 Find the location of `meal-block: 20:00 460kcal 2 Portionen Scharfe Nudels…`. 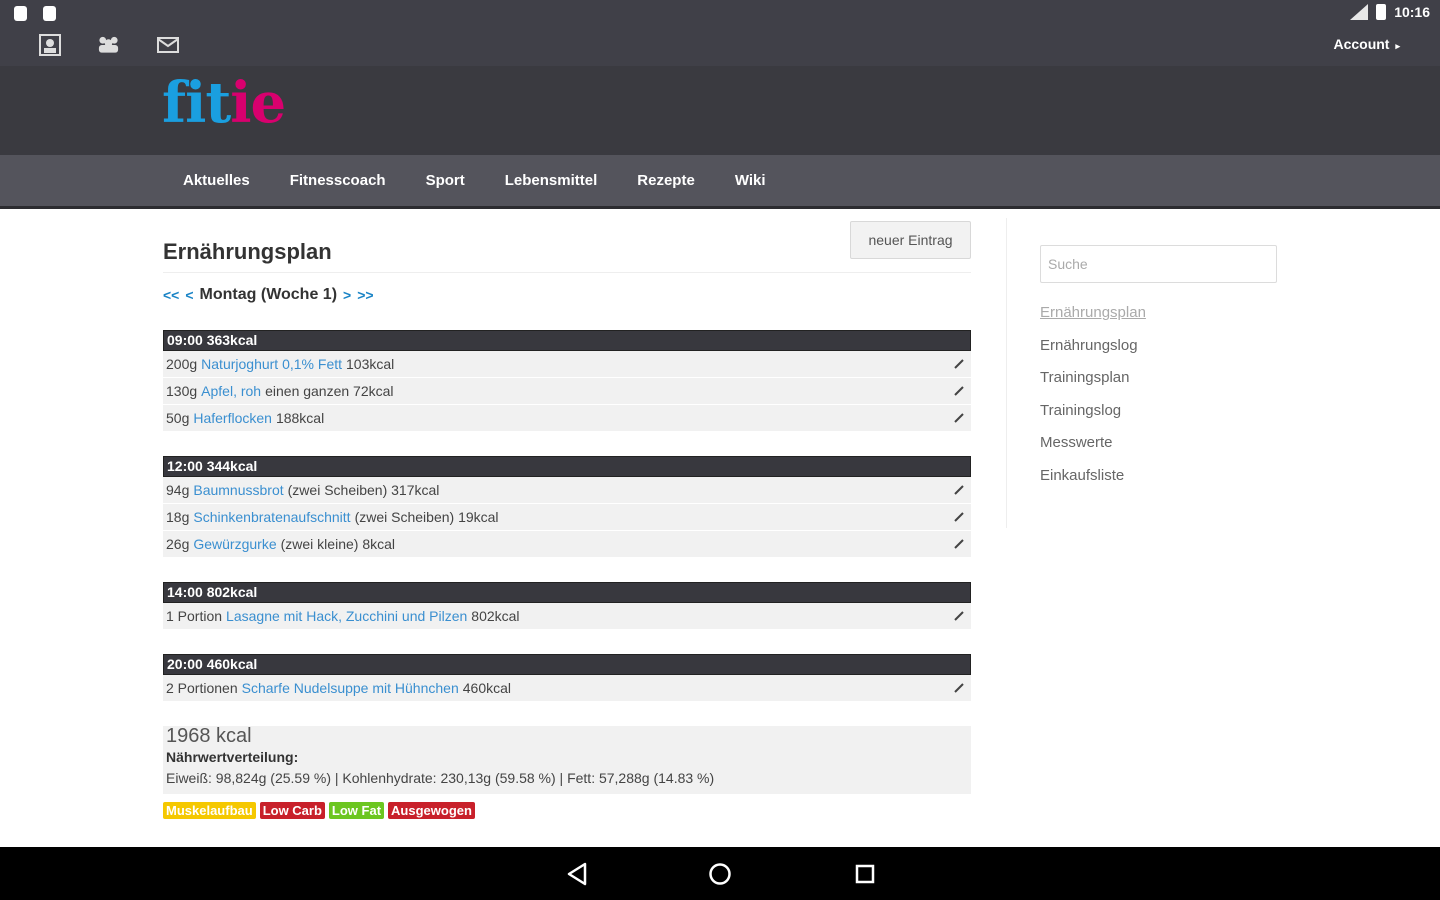

meal-block: 20:00 460kcal 2 Portionen Scharfe Nudels… is located at coordinates (567, 678).